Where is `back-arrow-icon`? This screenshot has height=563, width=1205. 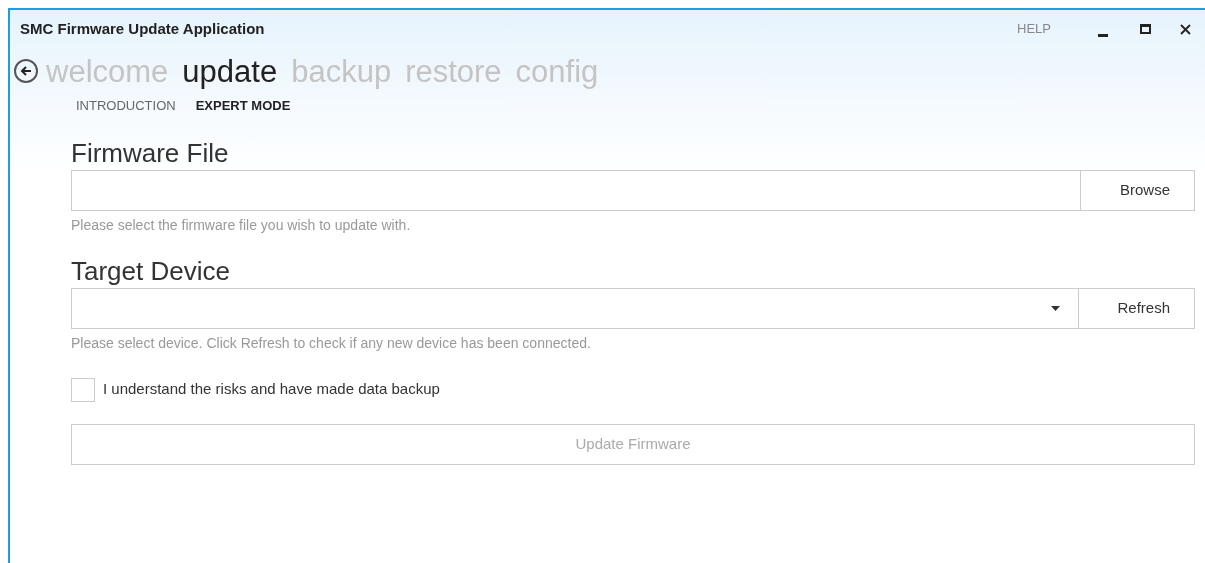 back-arrow-icon is located at coordinates (26, 71).